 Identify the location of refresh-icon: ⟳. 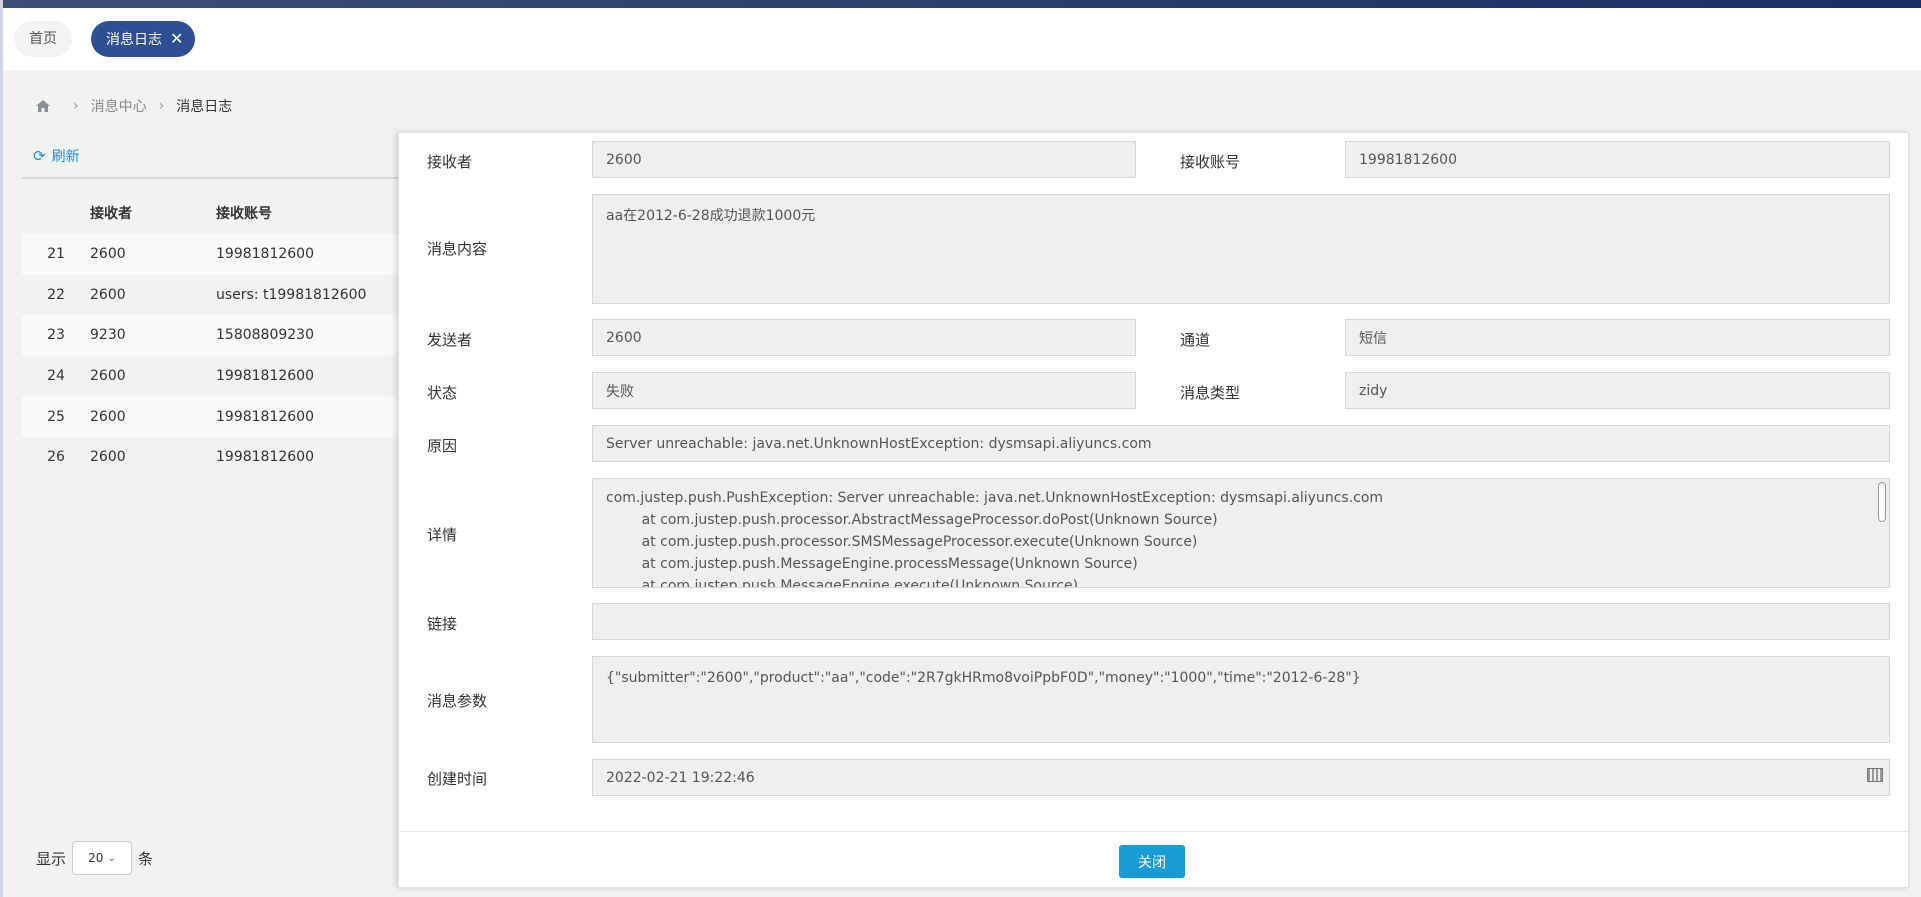
(39, 156).